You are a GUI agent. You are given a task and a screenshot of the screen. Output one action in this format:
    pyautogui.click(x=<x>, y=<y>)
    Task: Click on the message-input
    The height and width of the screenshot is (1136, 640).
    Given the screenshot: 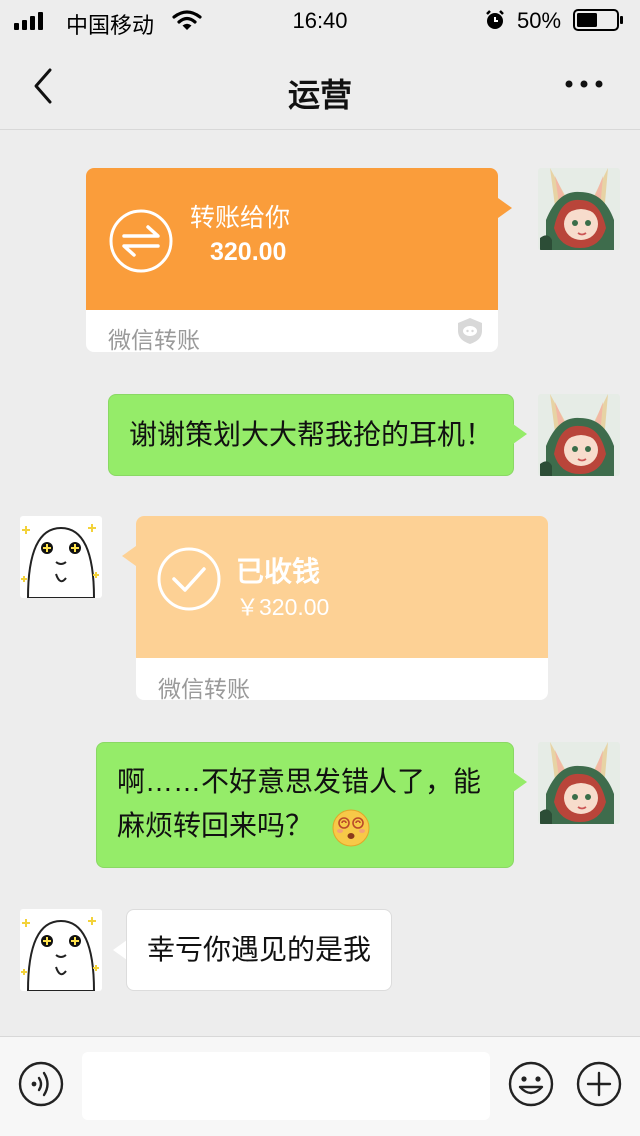 What is the action you would take?
    pyautogui.click(x=286, y=1086)
    